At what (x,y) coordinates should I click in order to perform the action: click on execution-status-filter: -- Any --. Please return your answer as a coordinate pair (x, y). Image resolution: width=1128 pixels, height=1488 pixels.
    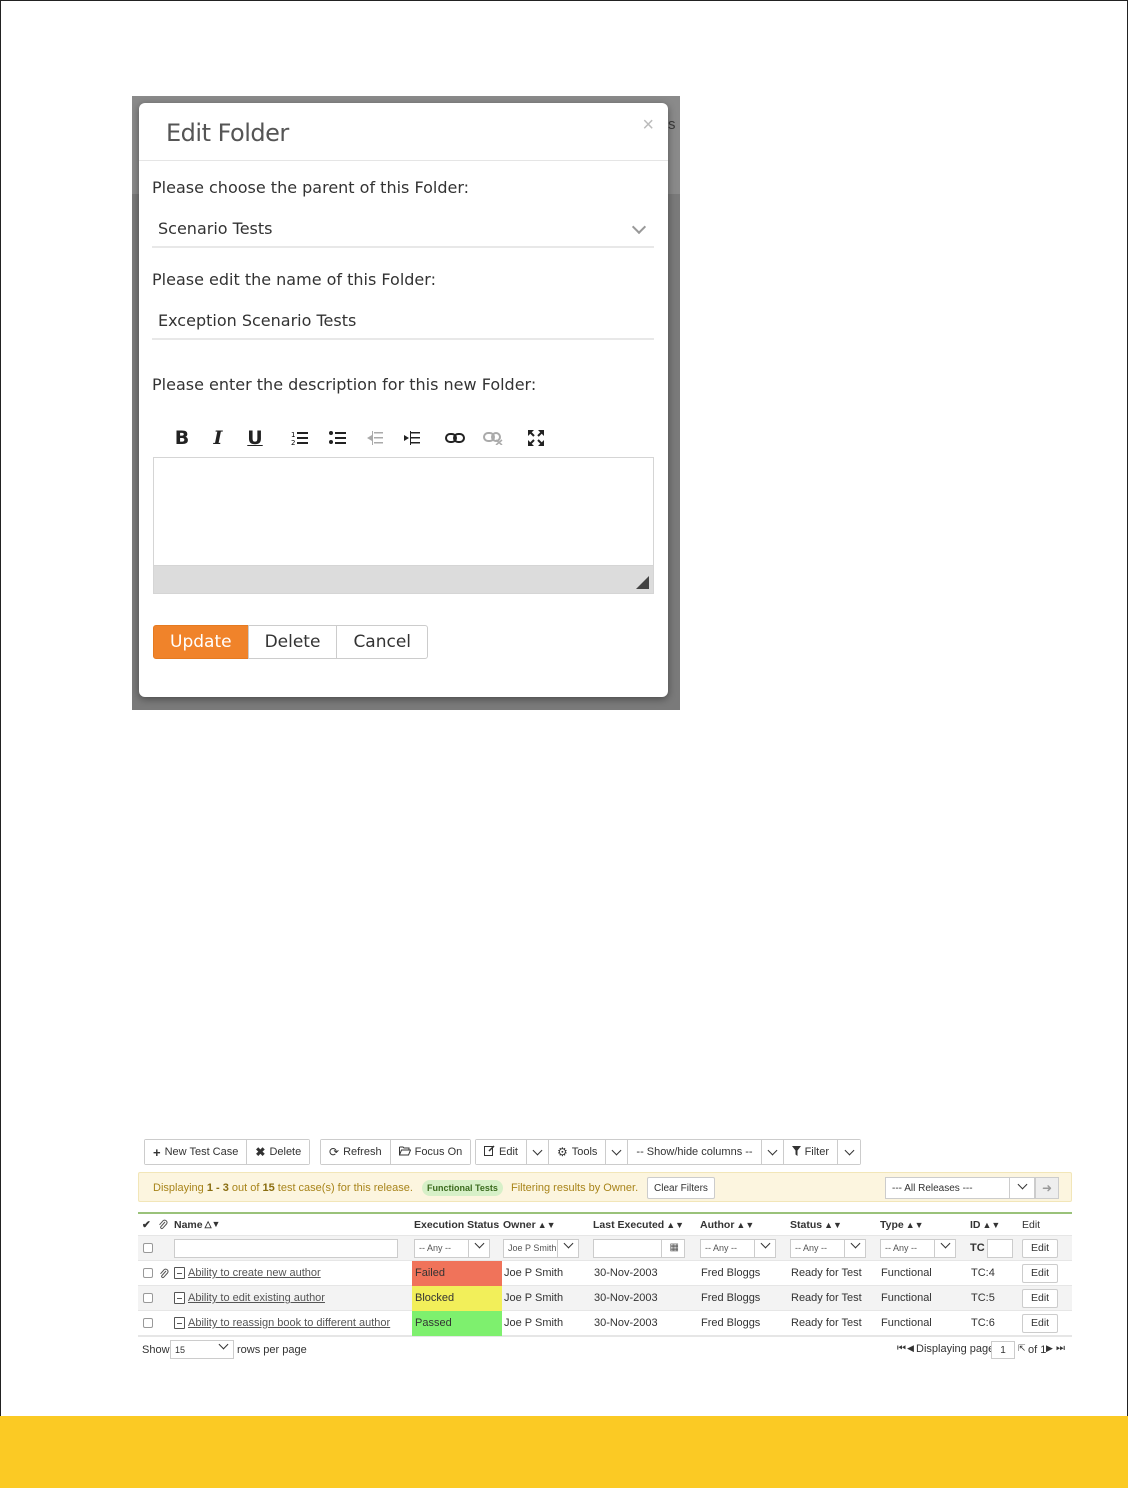
    Looking at the image, I should click on (452, 1248).